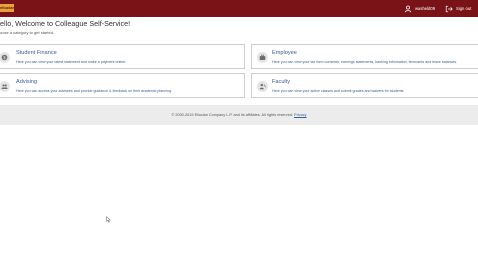 This screenshot has width=478, height=269. What do you see at coordinates (239, 8) in the screenshot?
I see `top-navigation-bar: ellucian washeld09 Sign out` at bounding box center [239, 8].